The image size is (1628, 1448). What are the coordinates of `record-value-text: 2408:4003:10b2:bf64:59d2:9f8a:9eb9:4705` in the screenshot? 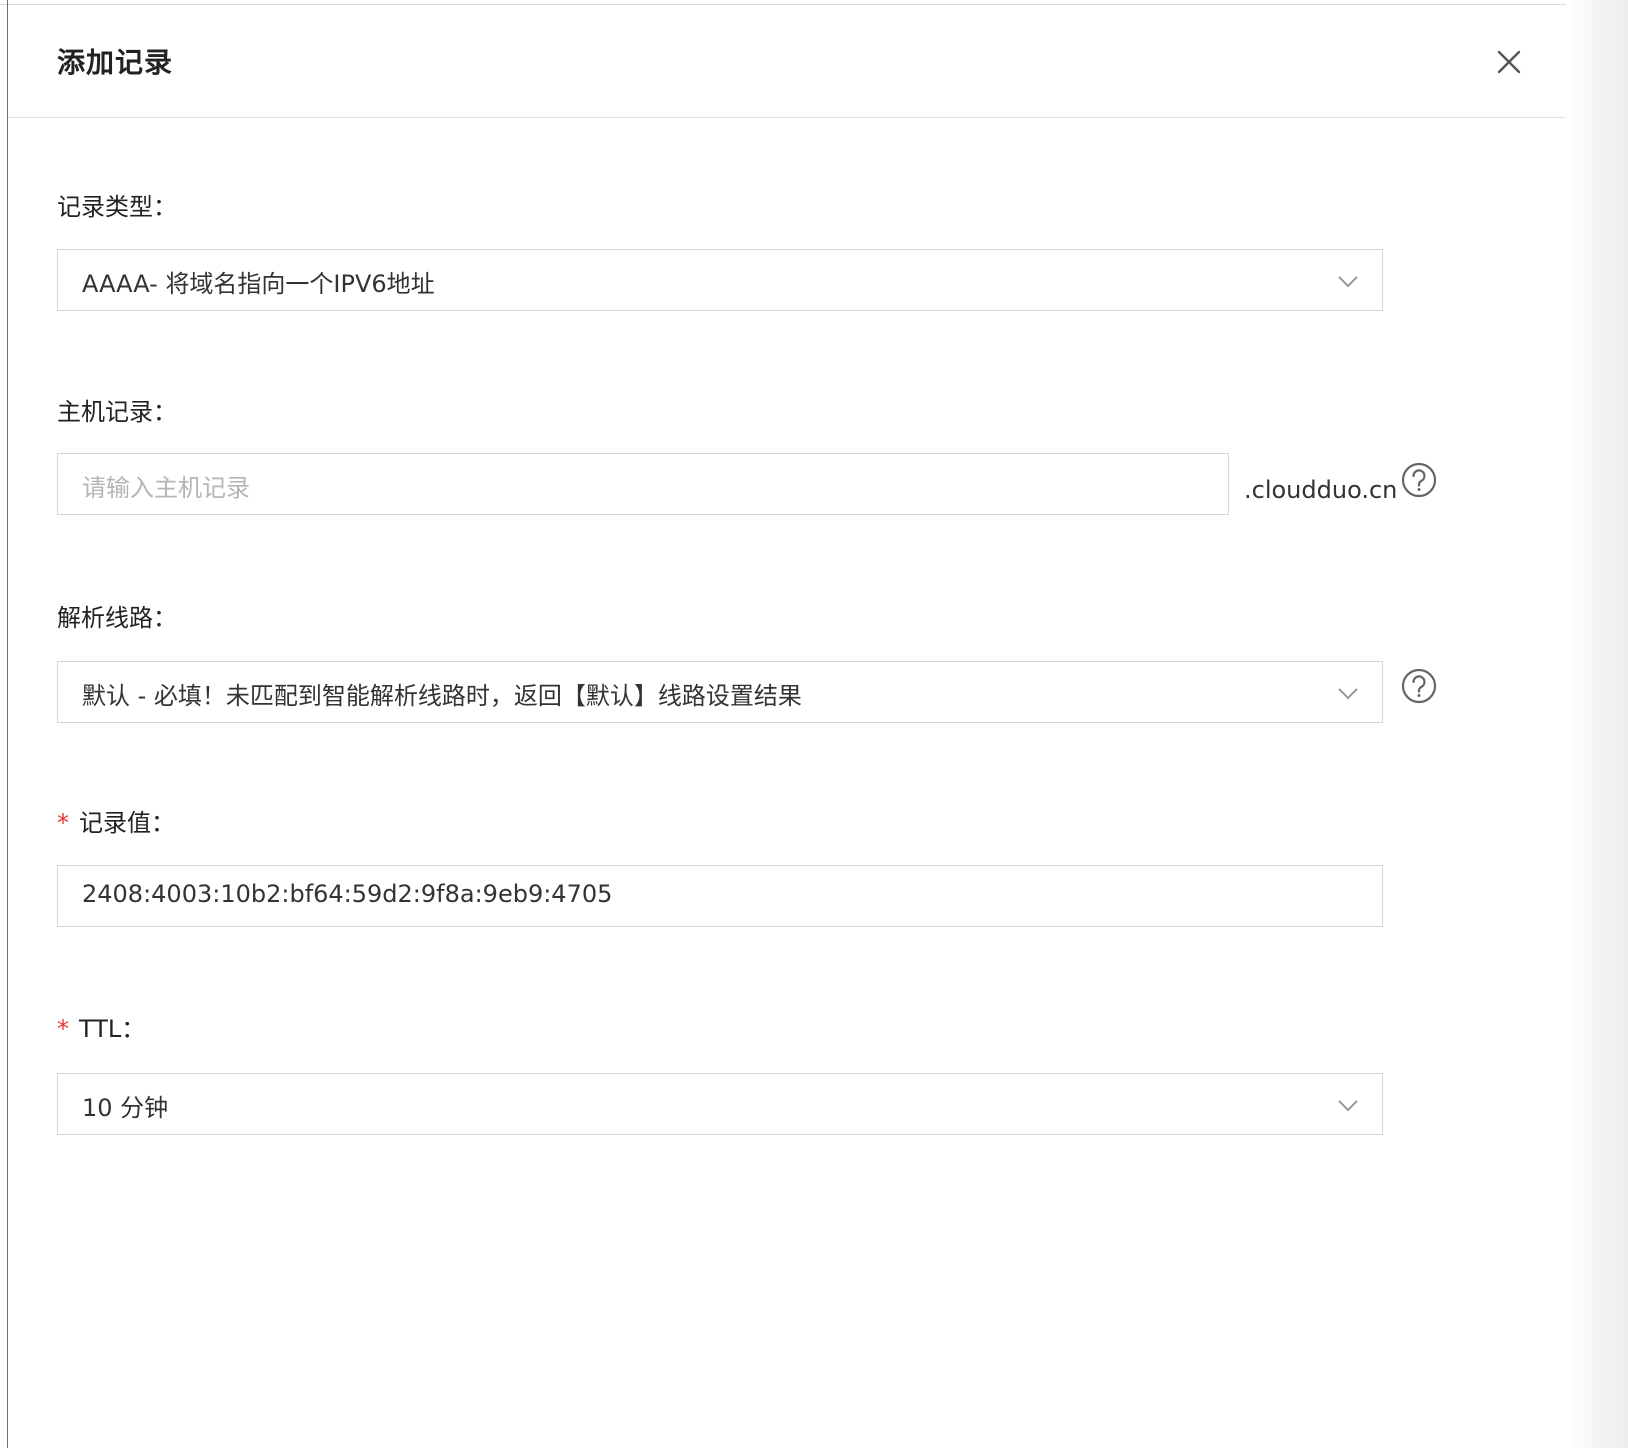 It's located at (347, 894).